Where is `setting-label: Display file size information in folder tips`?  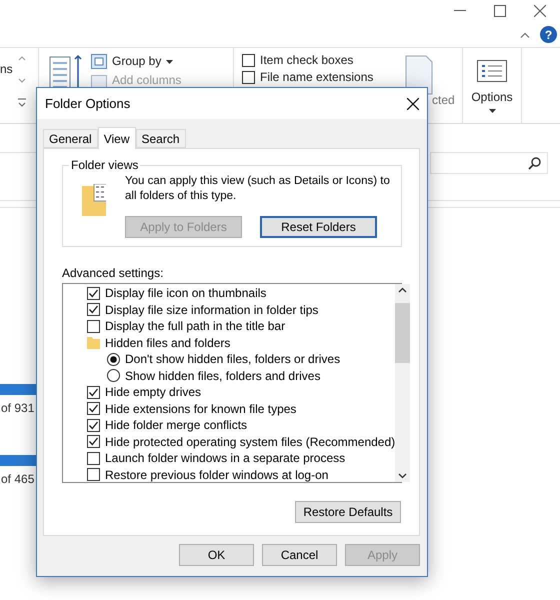
setting-label: Display file size information in folder tips is located at coordinates (211, 309).